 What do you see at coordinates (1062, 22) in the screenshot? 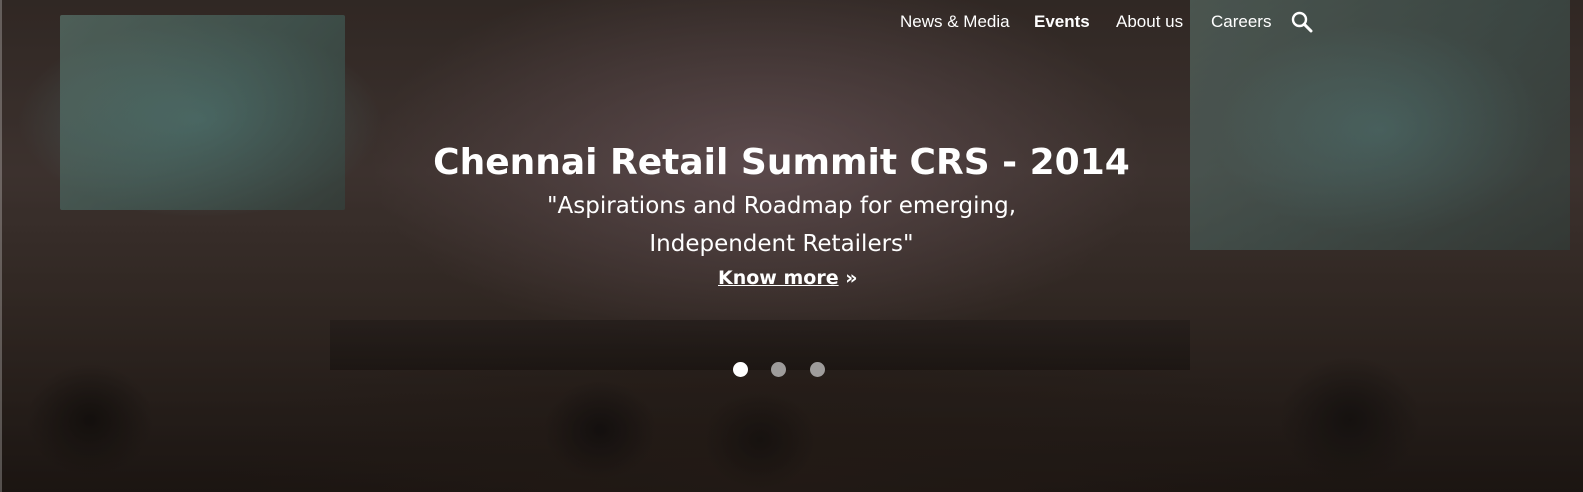
I see `nav-events: Events` at bounding box center [1062, 22].